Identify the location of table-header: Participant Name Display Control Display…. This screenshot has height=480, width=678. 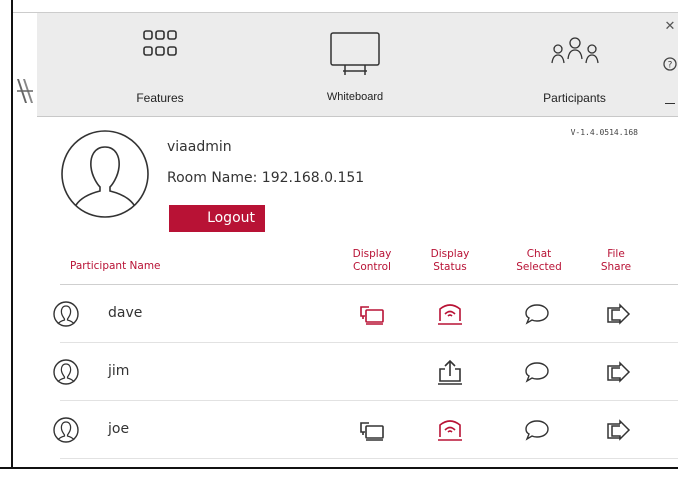
(369, 261).